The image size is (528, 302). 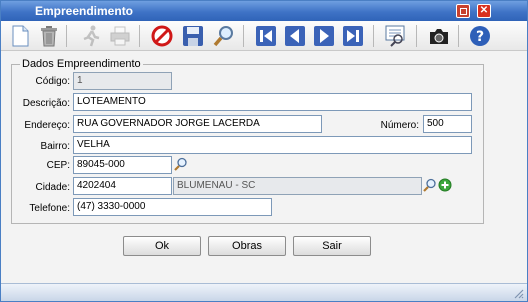 I want to click on add-cidade-icon, so click(x=445, y=185).